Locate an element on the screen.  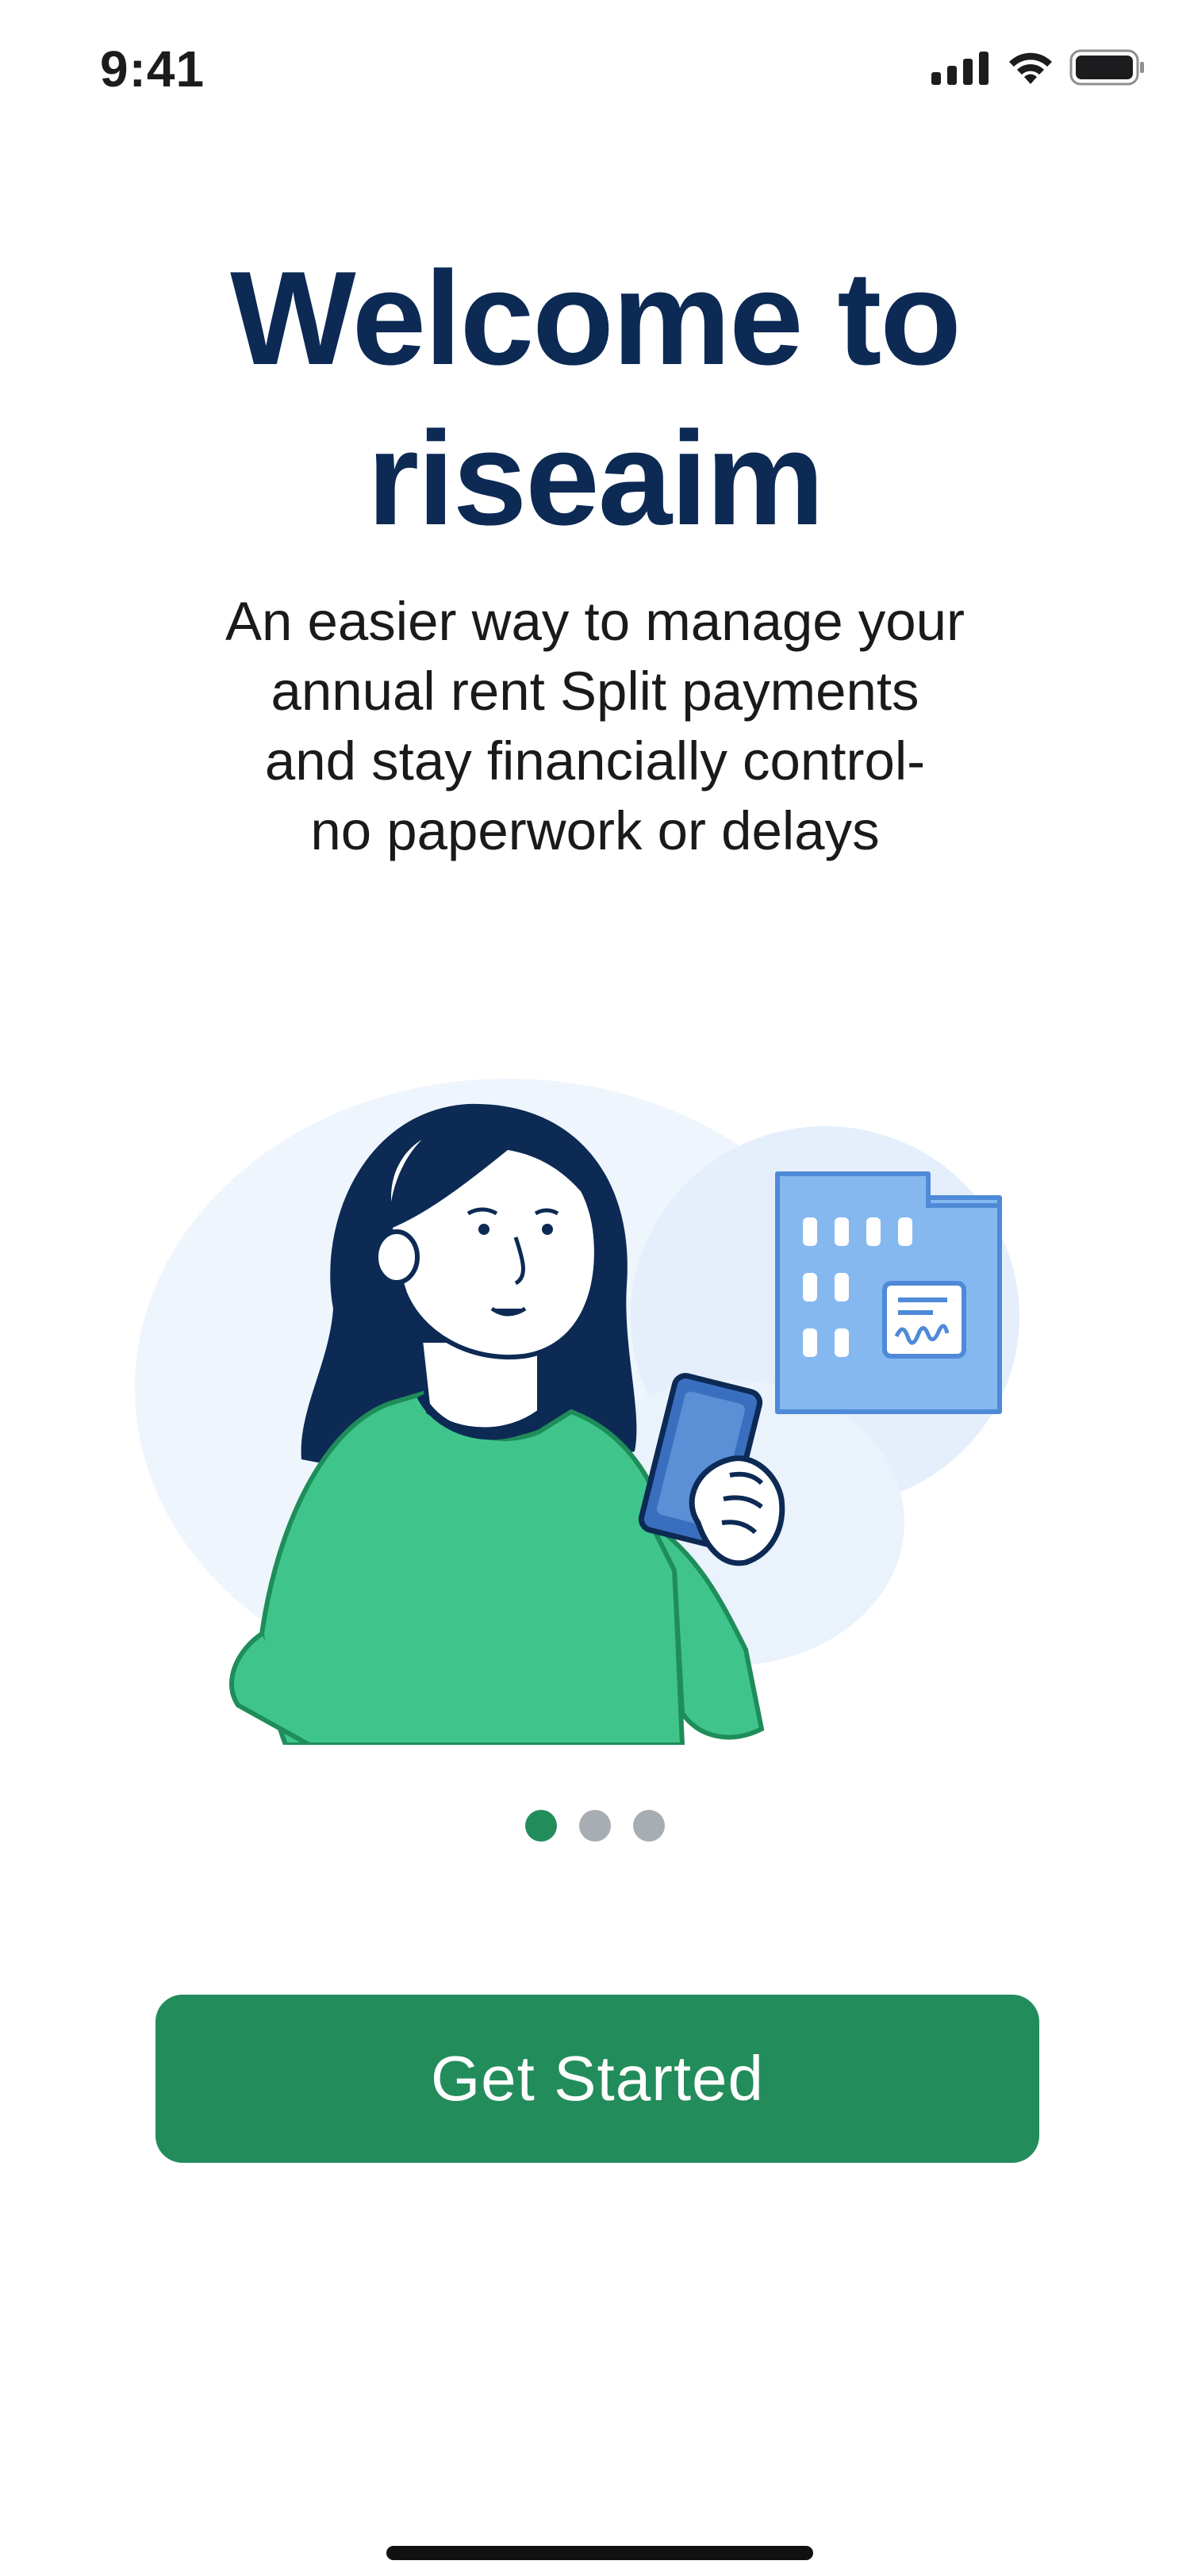
status-icons is located at coordinates (1038, 68).